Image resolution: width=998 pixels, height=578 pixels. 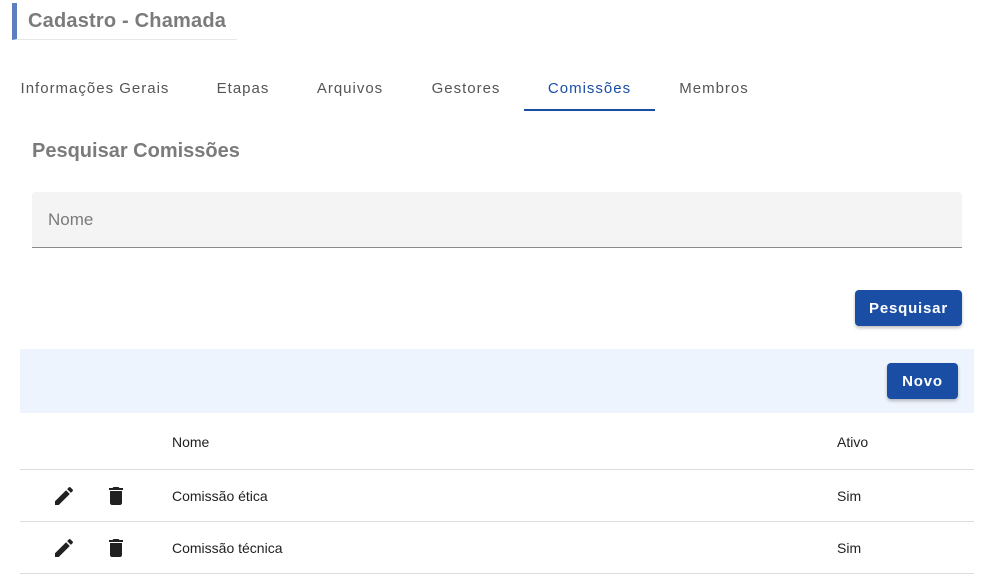 What do you see at coordinates (127, 21) in the screenshot?
I see `page-title: Cadastro - Chamada` at bounding box center [127, 21].